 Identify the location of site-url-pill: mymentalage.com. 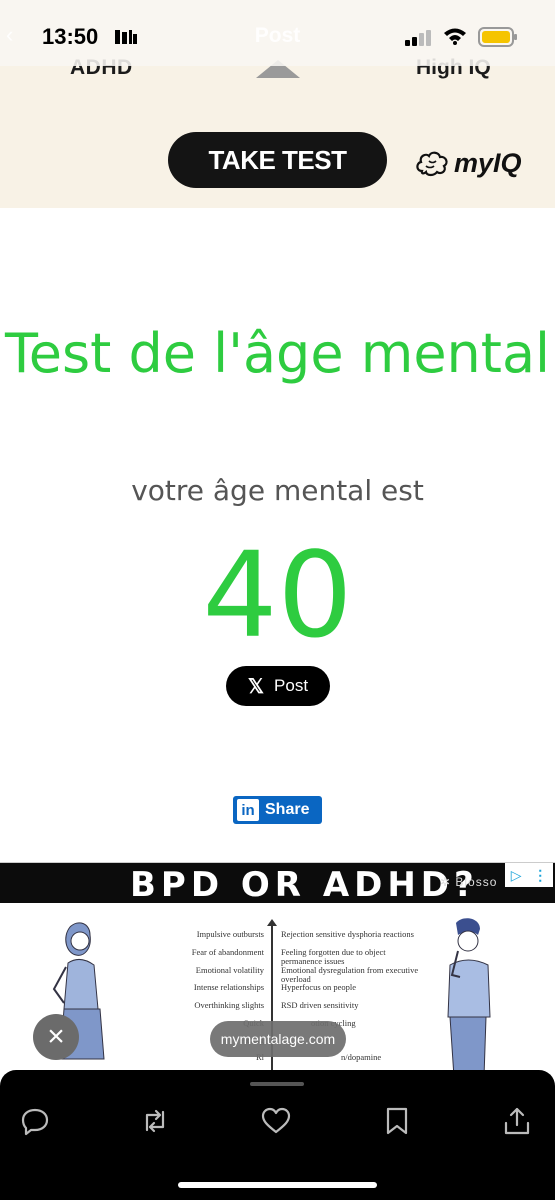
(278, 1039).